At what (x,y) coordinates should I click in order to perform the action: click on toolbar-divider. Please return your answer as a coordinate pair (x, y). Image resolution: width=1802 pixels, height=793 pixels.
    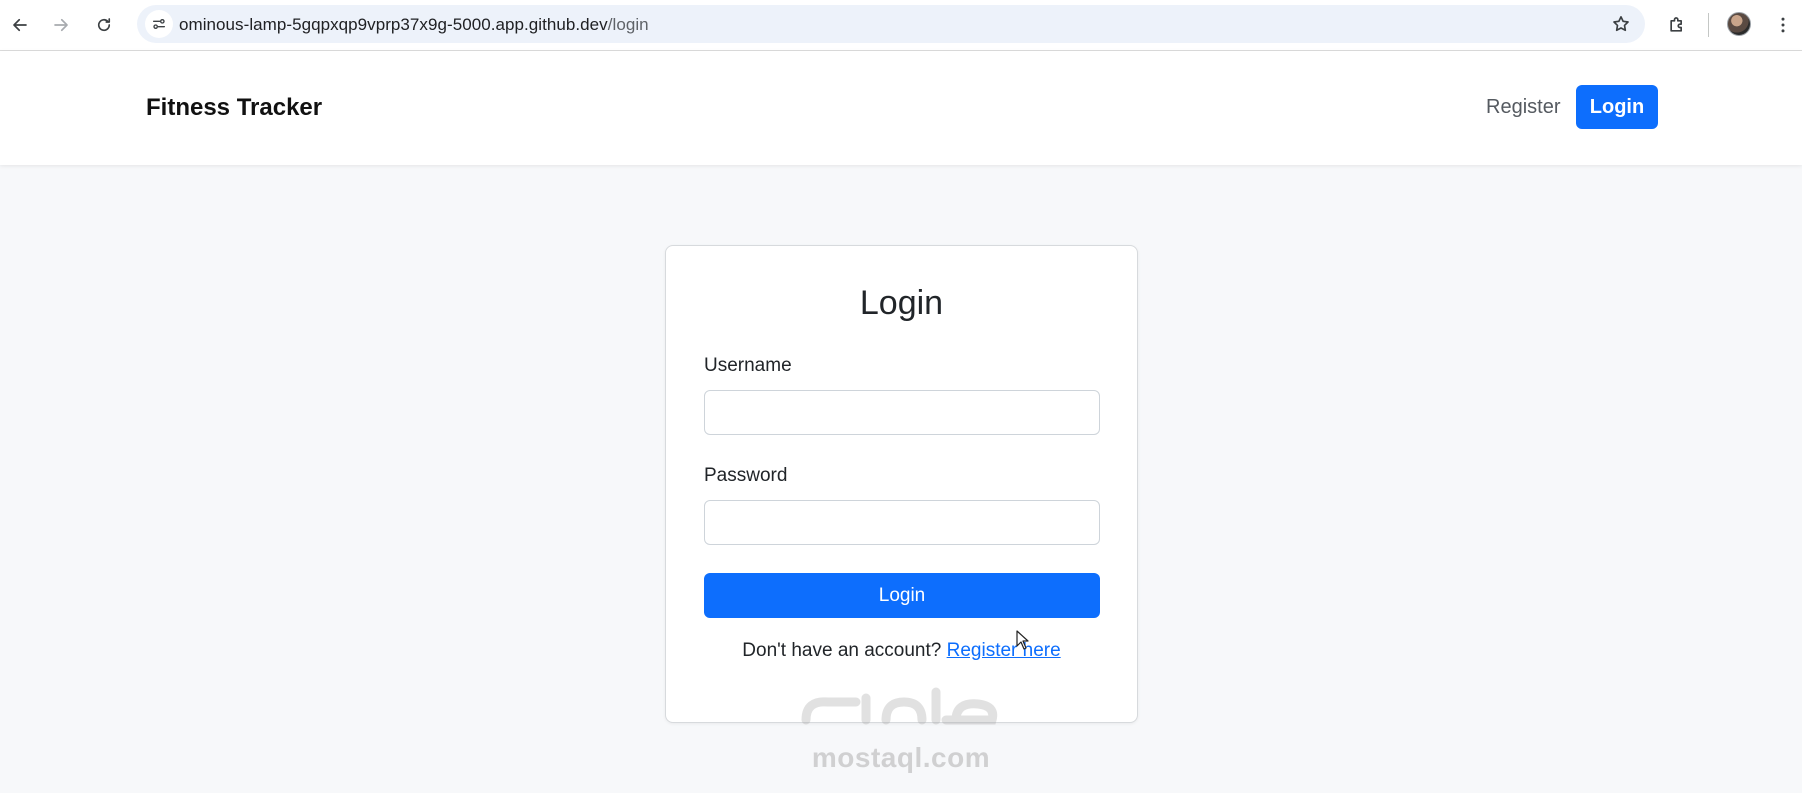
    Looking at the image, I should click on (1708, 25).